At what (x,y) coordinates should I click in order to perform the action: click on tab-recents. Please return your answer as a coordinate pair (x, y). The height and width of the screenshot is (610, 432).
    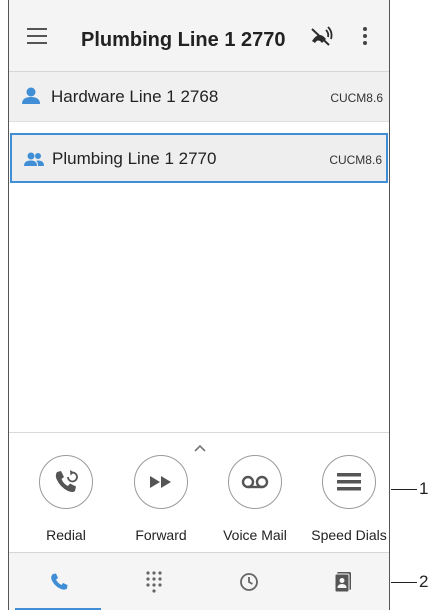
    Looking at the image, I should click on (248, 581).